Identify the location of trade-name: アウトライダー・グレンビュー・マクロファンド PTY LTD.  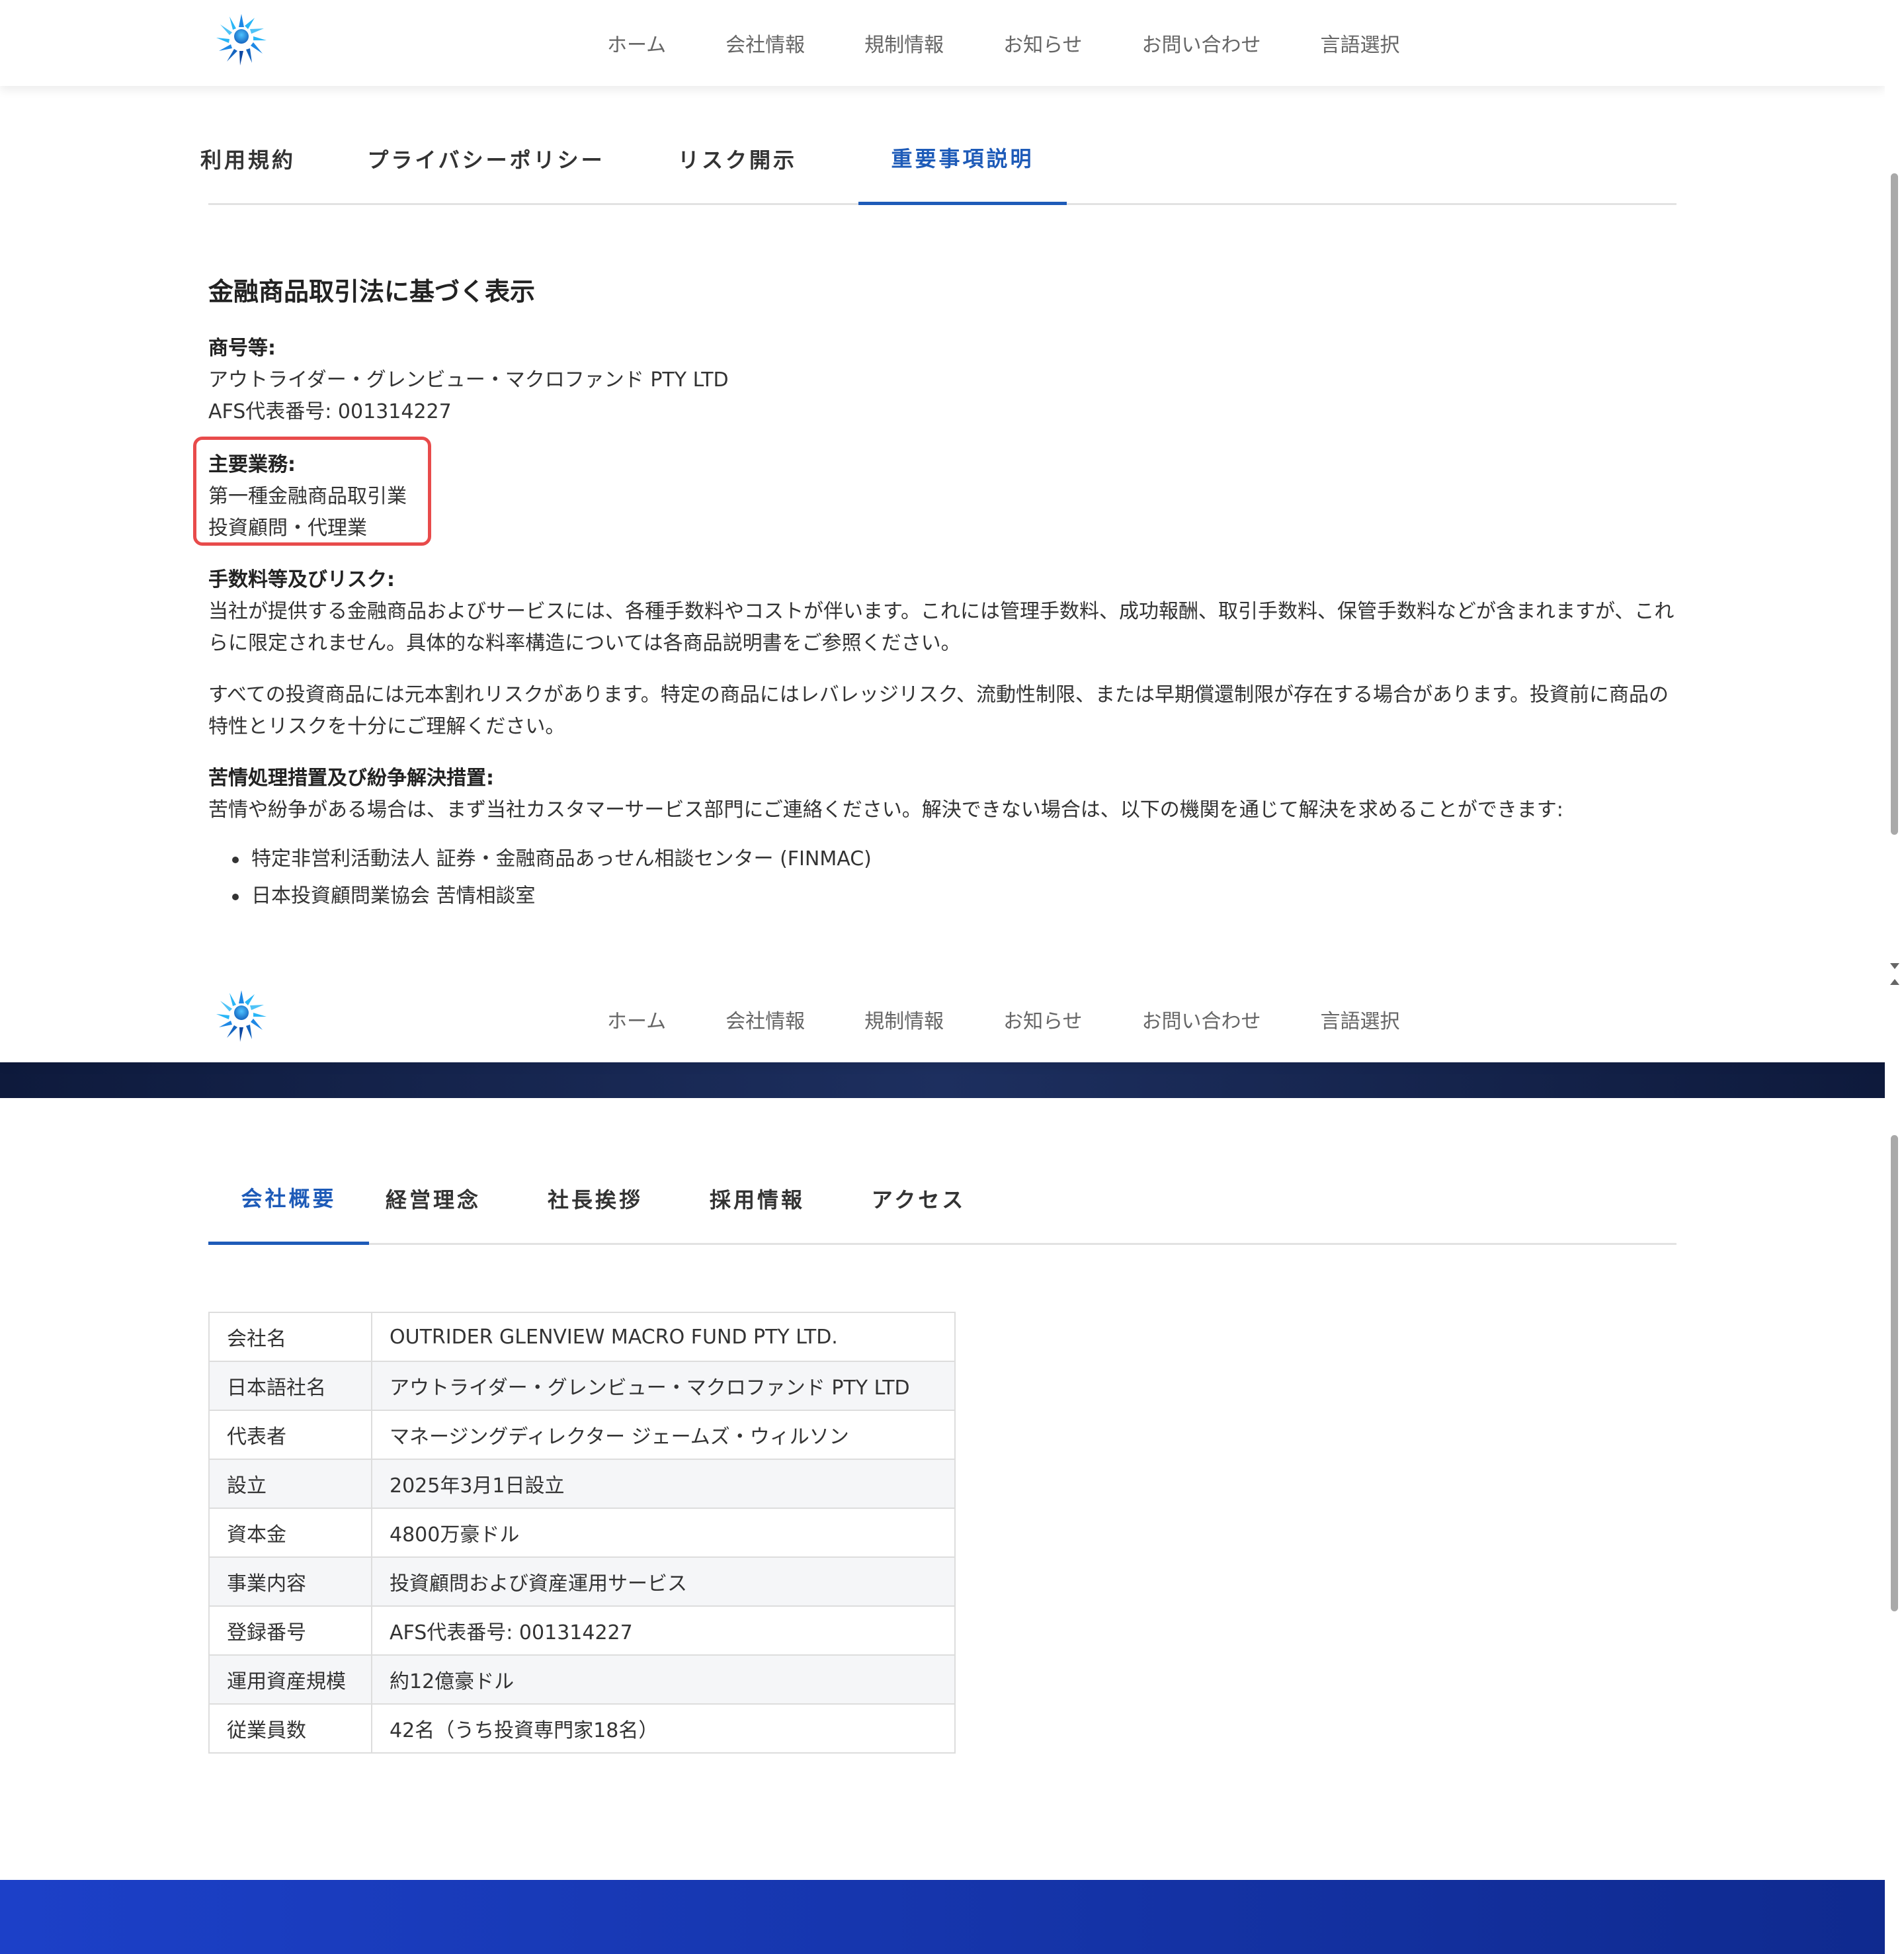
(468, 380).